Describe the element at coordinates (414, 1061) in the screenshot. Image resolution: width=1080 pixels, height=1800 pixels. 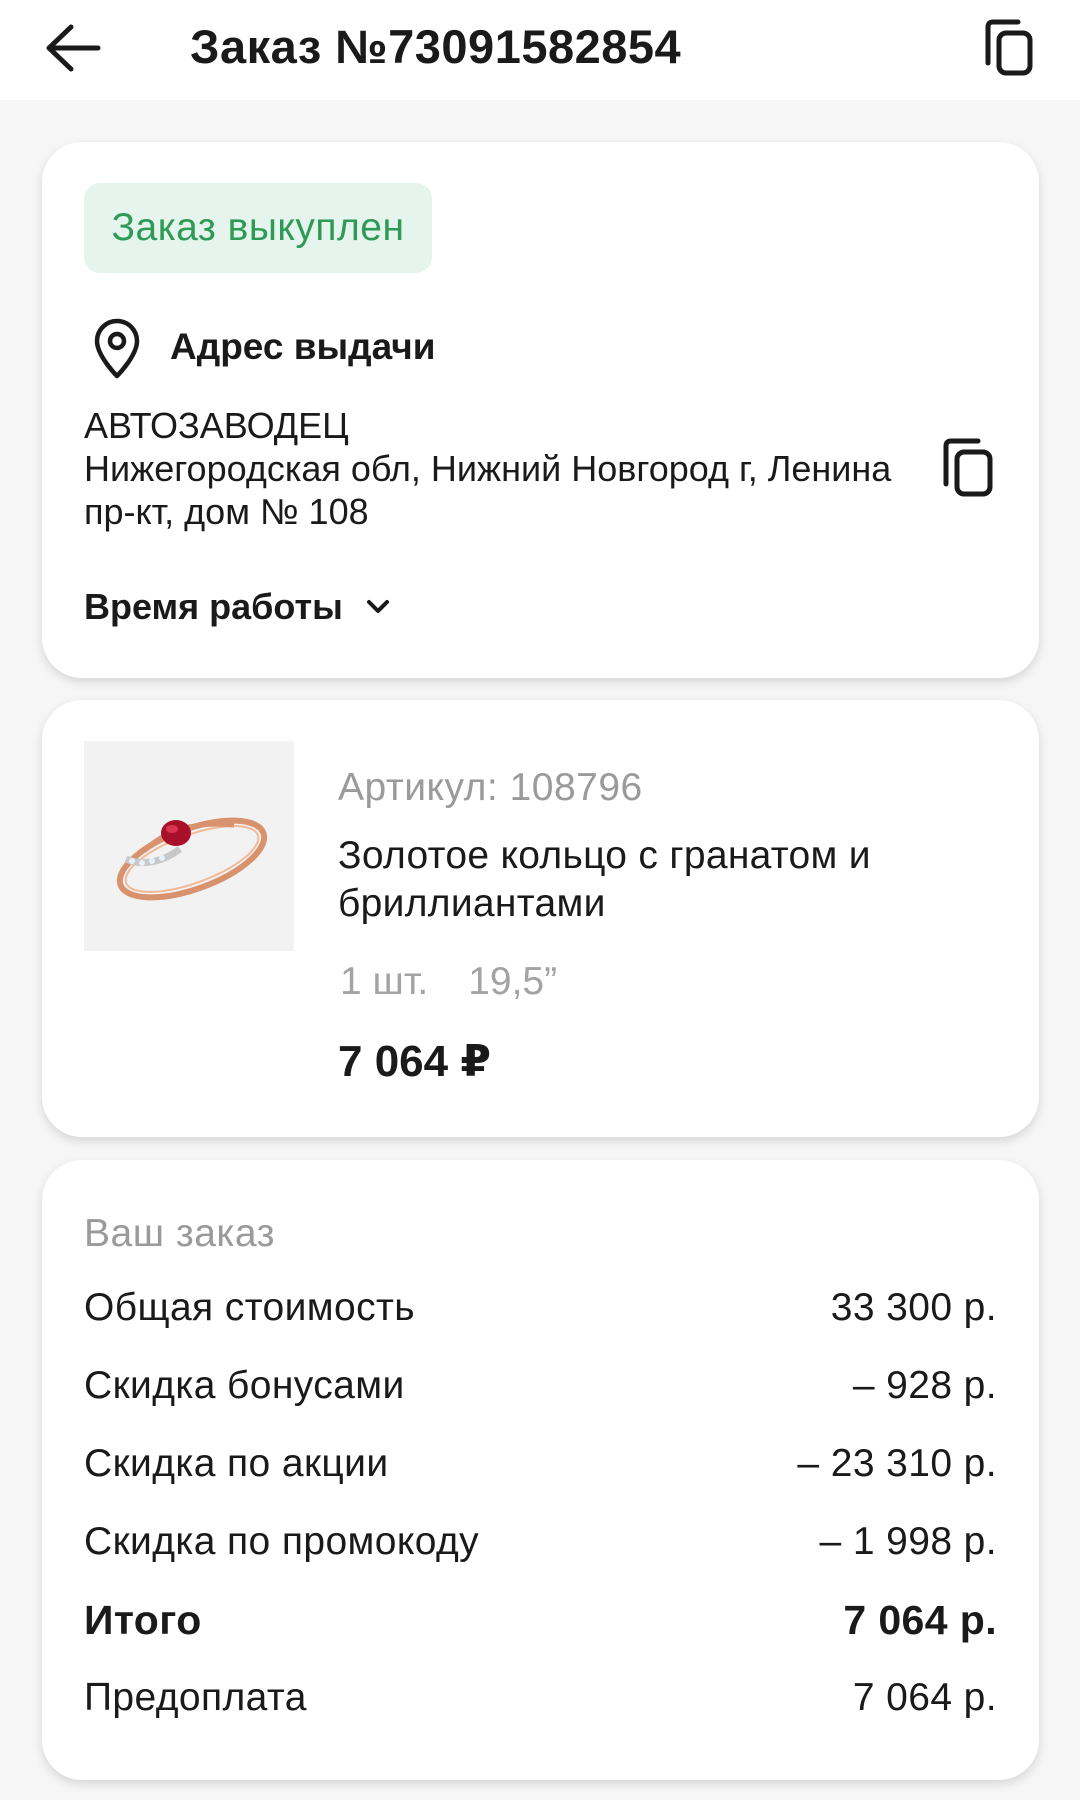
I see `product-price: 7 064 ₽` at that location.